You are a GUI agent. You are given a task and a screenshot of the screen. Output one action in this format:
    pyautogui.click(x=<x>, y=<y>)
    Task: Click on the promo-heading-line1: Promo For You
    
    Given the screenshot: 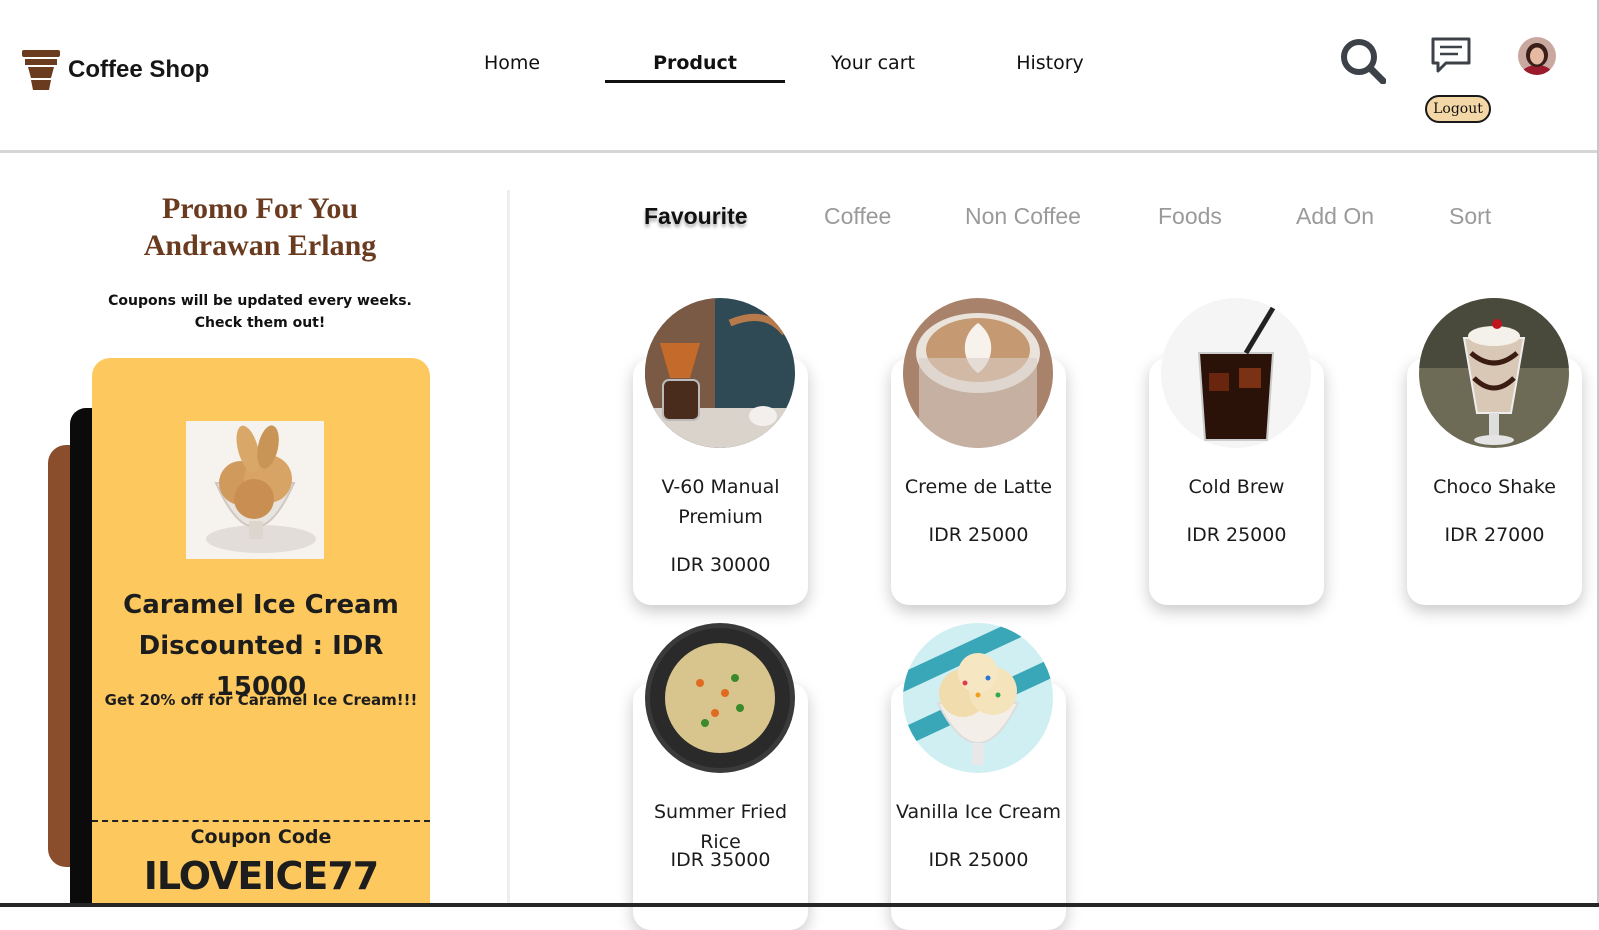 What is the action you would take?
    pyautogui.click(x=260, y=208)
    